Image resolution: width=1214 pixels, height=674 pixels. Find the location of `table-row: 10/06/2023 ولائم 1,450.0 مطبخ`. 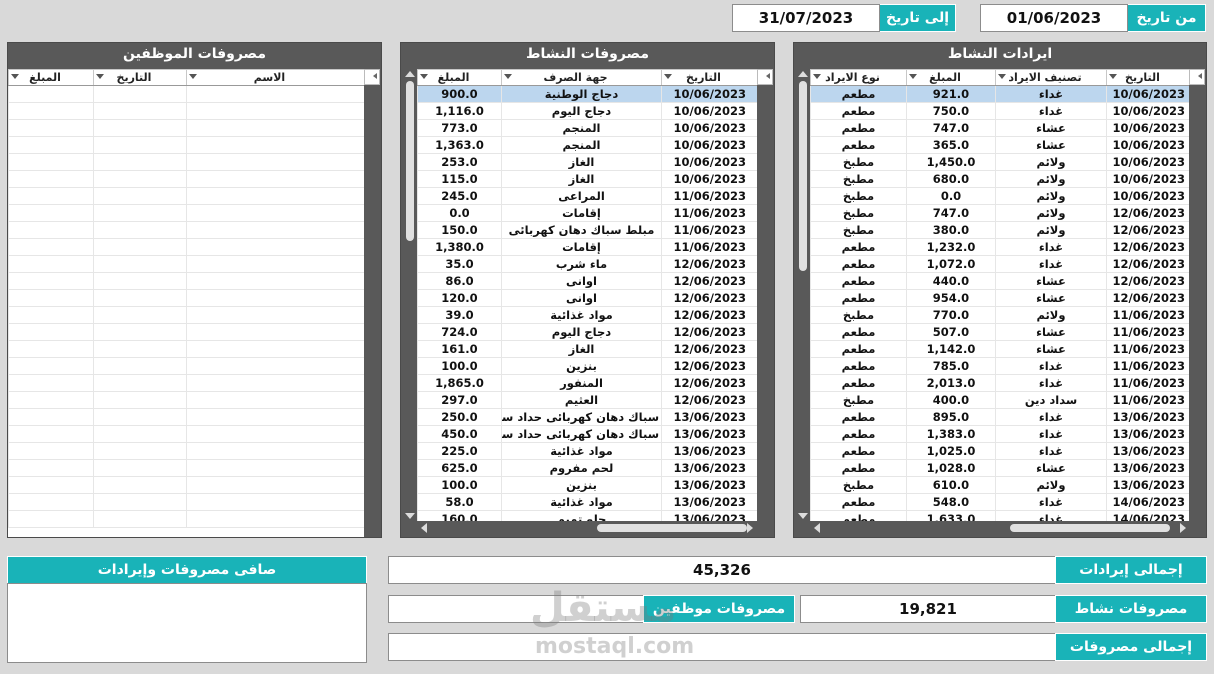

table-row: 10/06/2023 ولائم 1,450.0 مطبخ is located at coordinates (1000, 162).